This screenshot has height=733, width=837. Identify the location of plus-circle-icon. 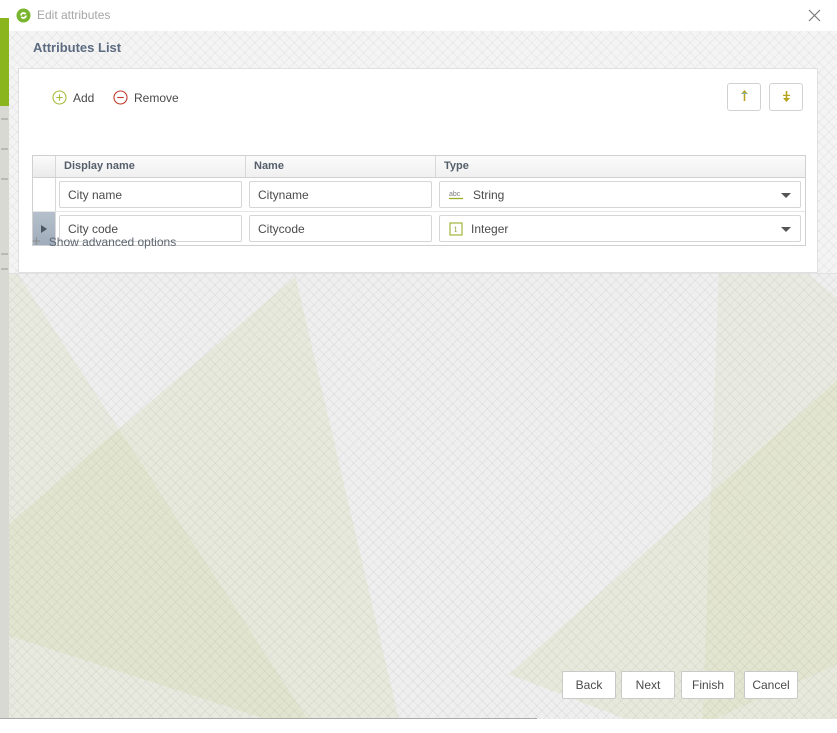
(59, 97).